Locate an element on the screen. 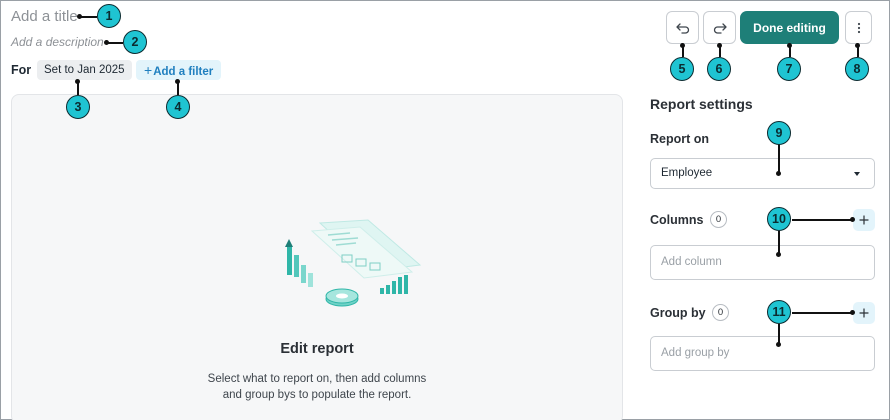 This screenshot has height=420, width=890. redo-button is located at coordinates (719, 27).